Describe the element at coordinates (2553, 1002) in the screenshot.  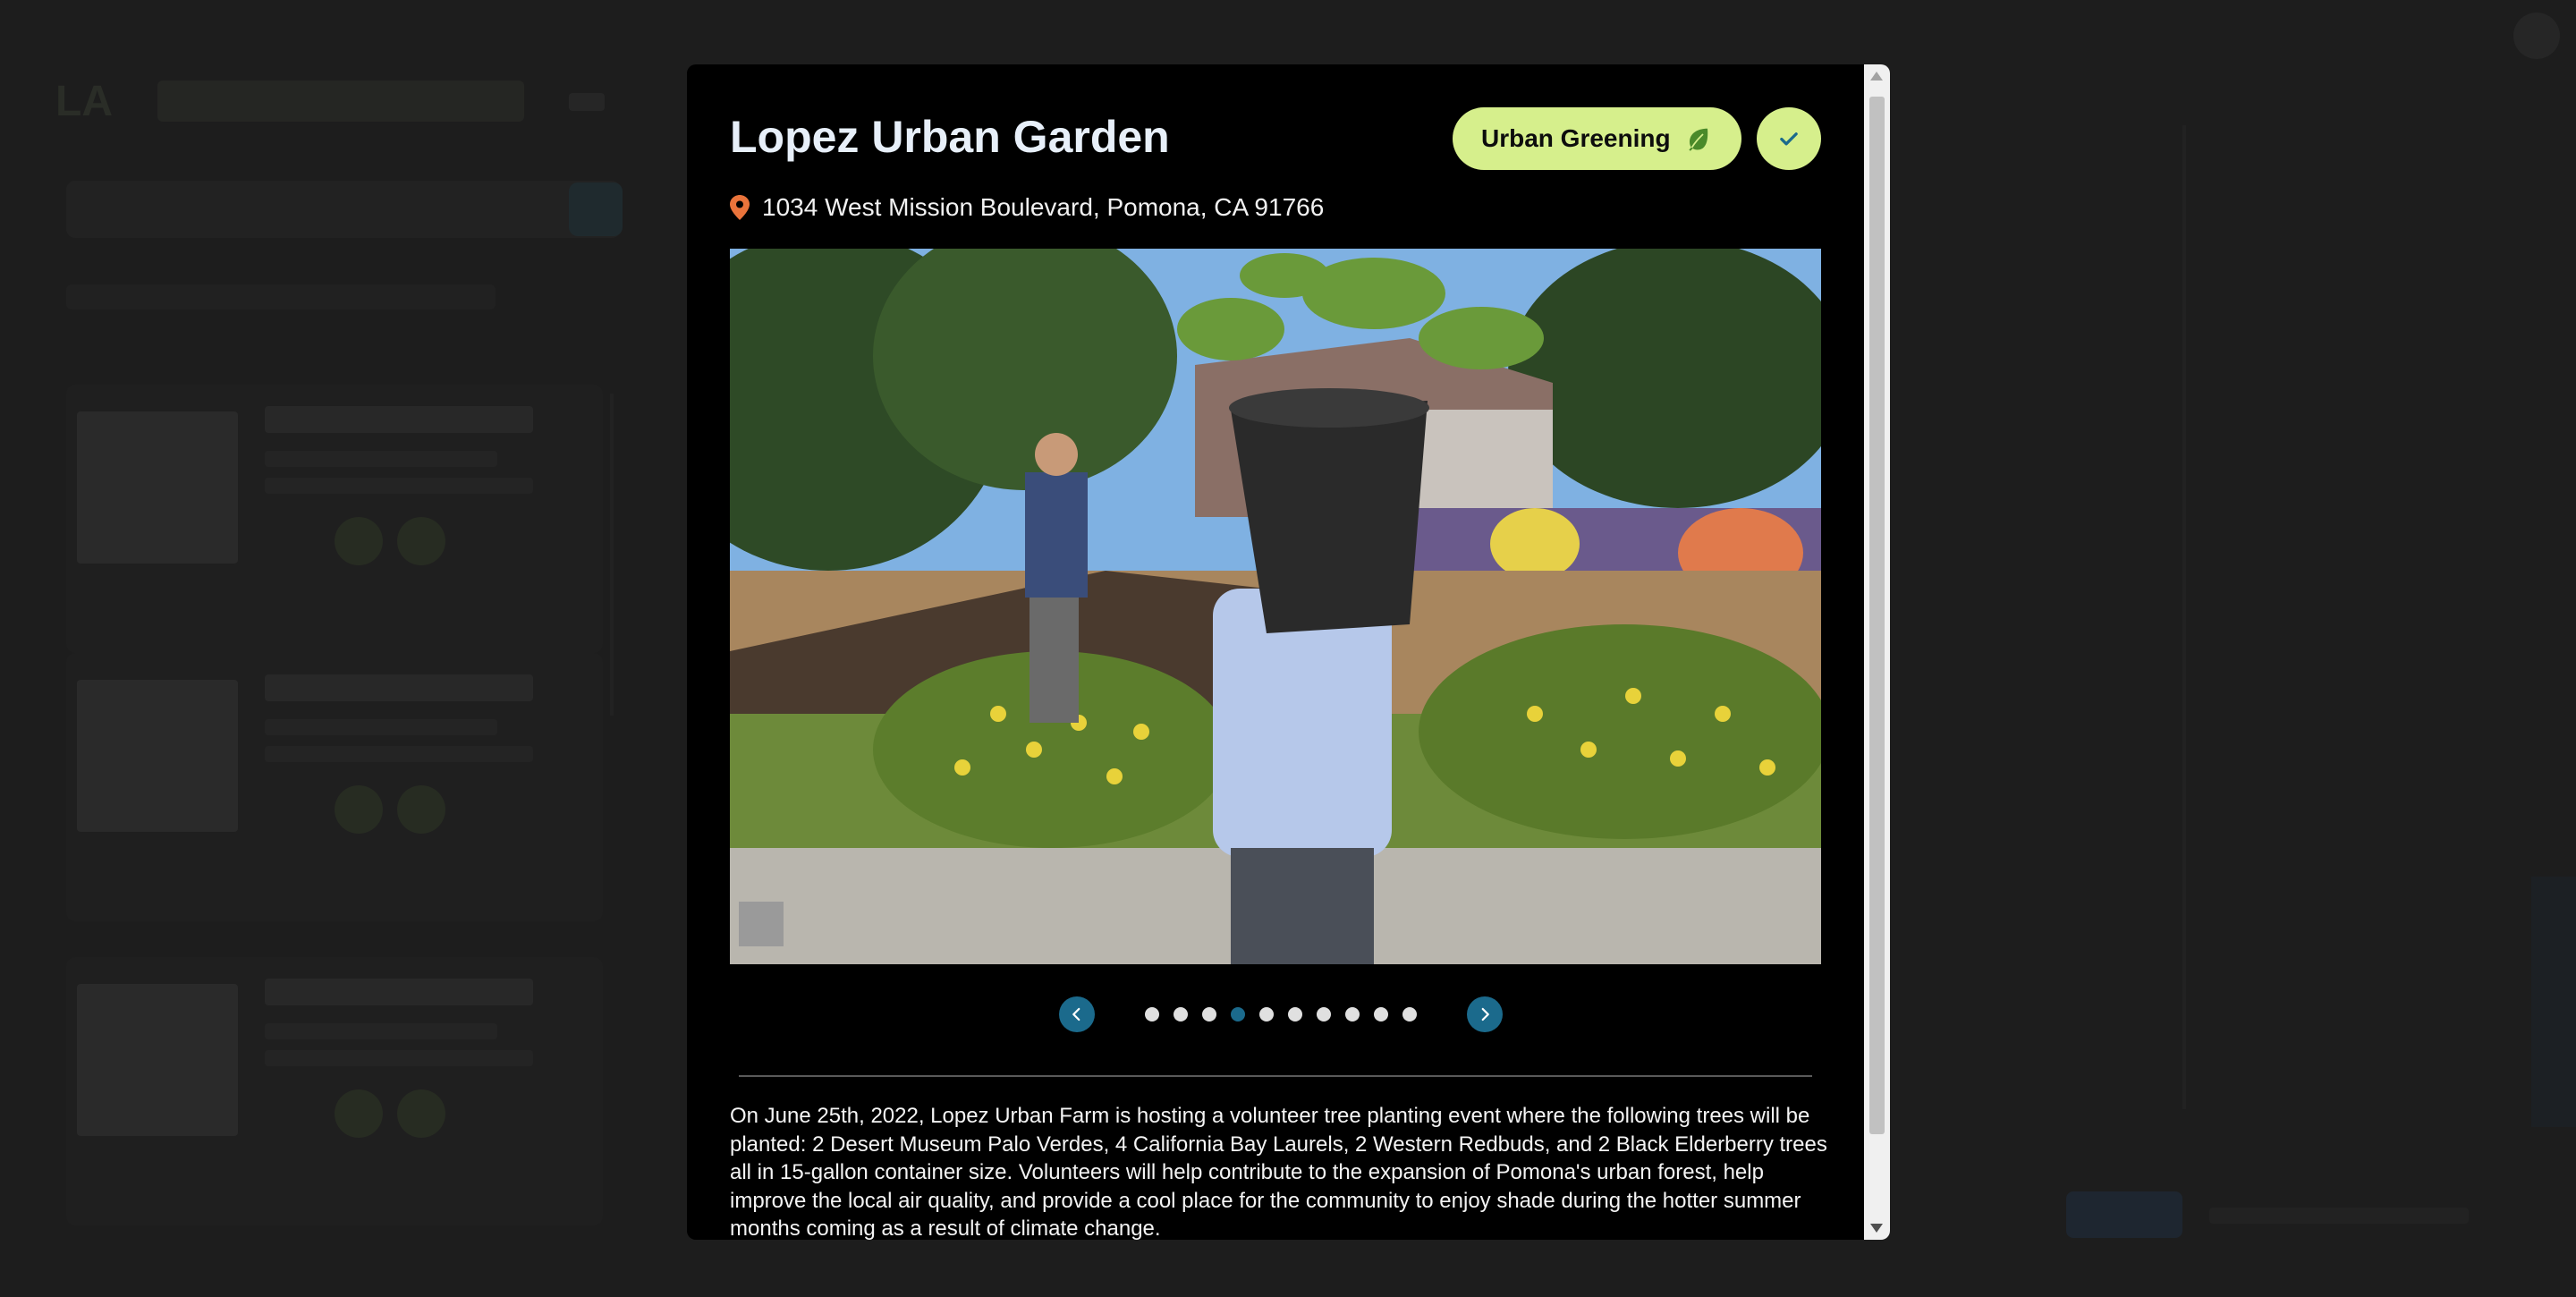
I see `background-edge-panel` at that location.